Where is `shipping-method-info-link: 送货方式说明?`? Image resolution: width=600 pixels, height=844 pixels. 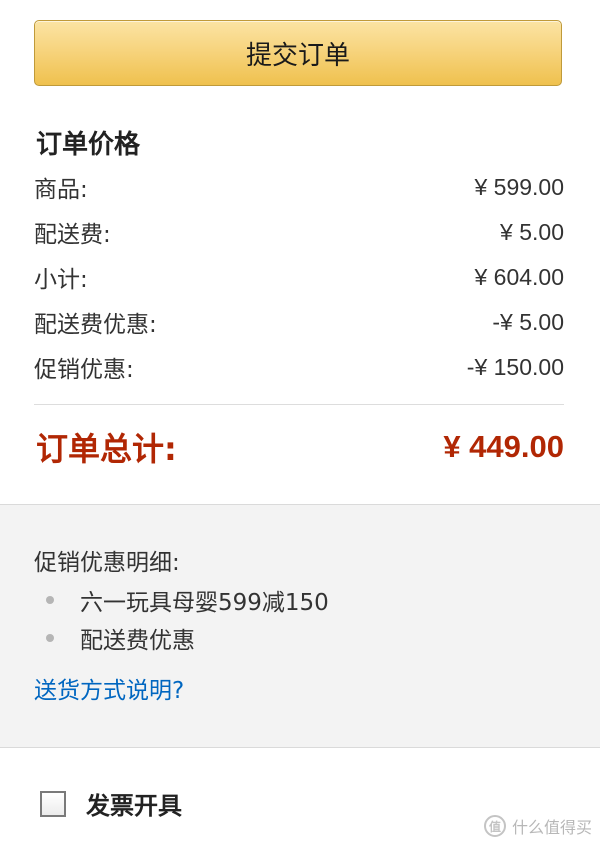
shipping-method-info-link: 送货方式说明? is located at coordinates (109, 688).